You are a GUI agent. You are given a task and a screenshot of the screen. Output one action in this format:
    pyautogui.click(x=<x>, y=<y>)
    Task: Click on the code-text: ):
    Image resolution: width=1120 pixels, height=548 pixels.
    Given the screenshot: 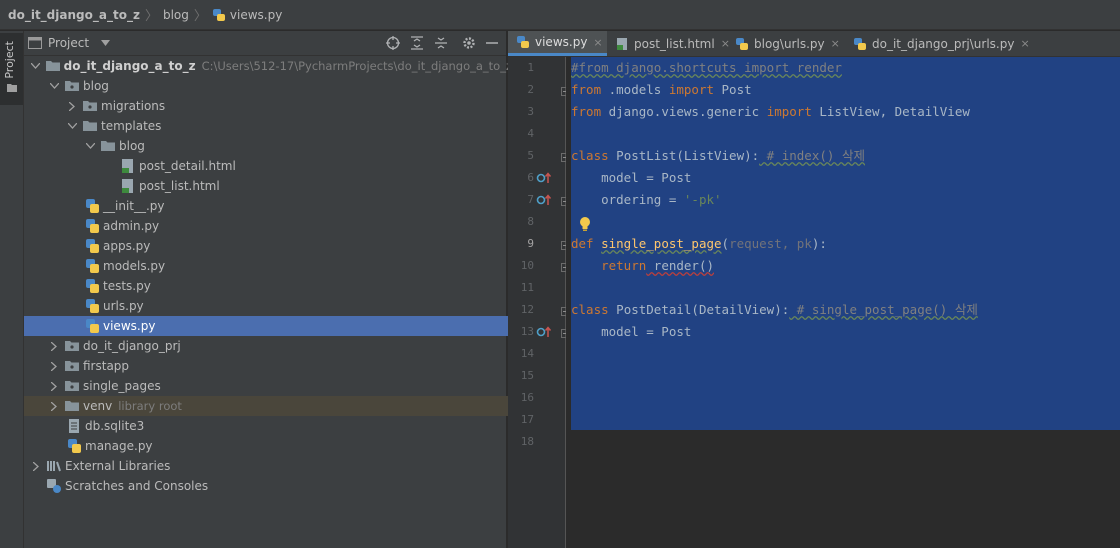 What is the action you would take?
    pyautogui.click(x=819, y=243)
    